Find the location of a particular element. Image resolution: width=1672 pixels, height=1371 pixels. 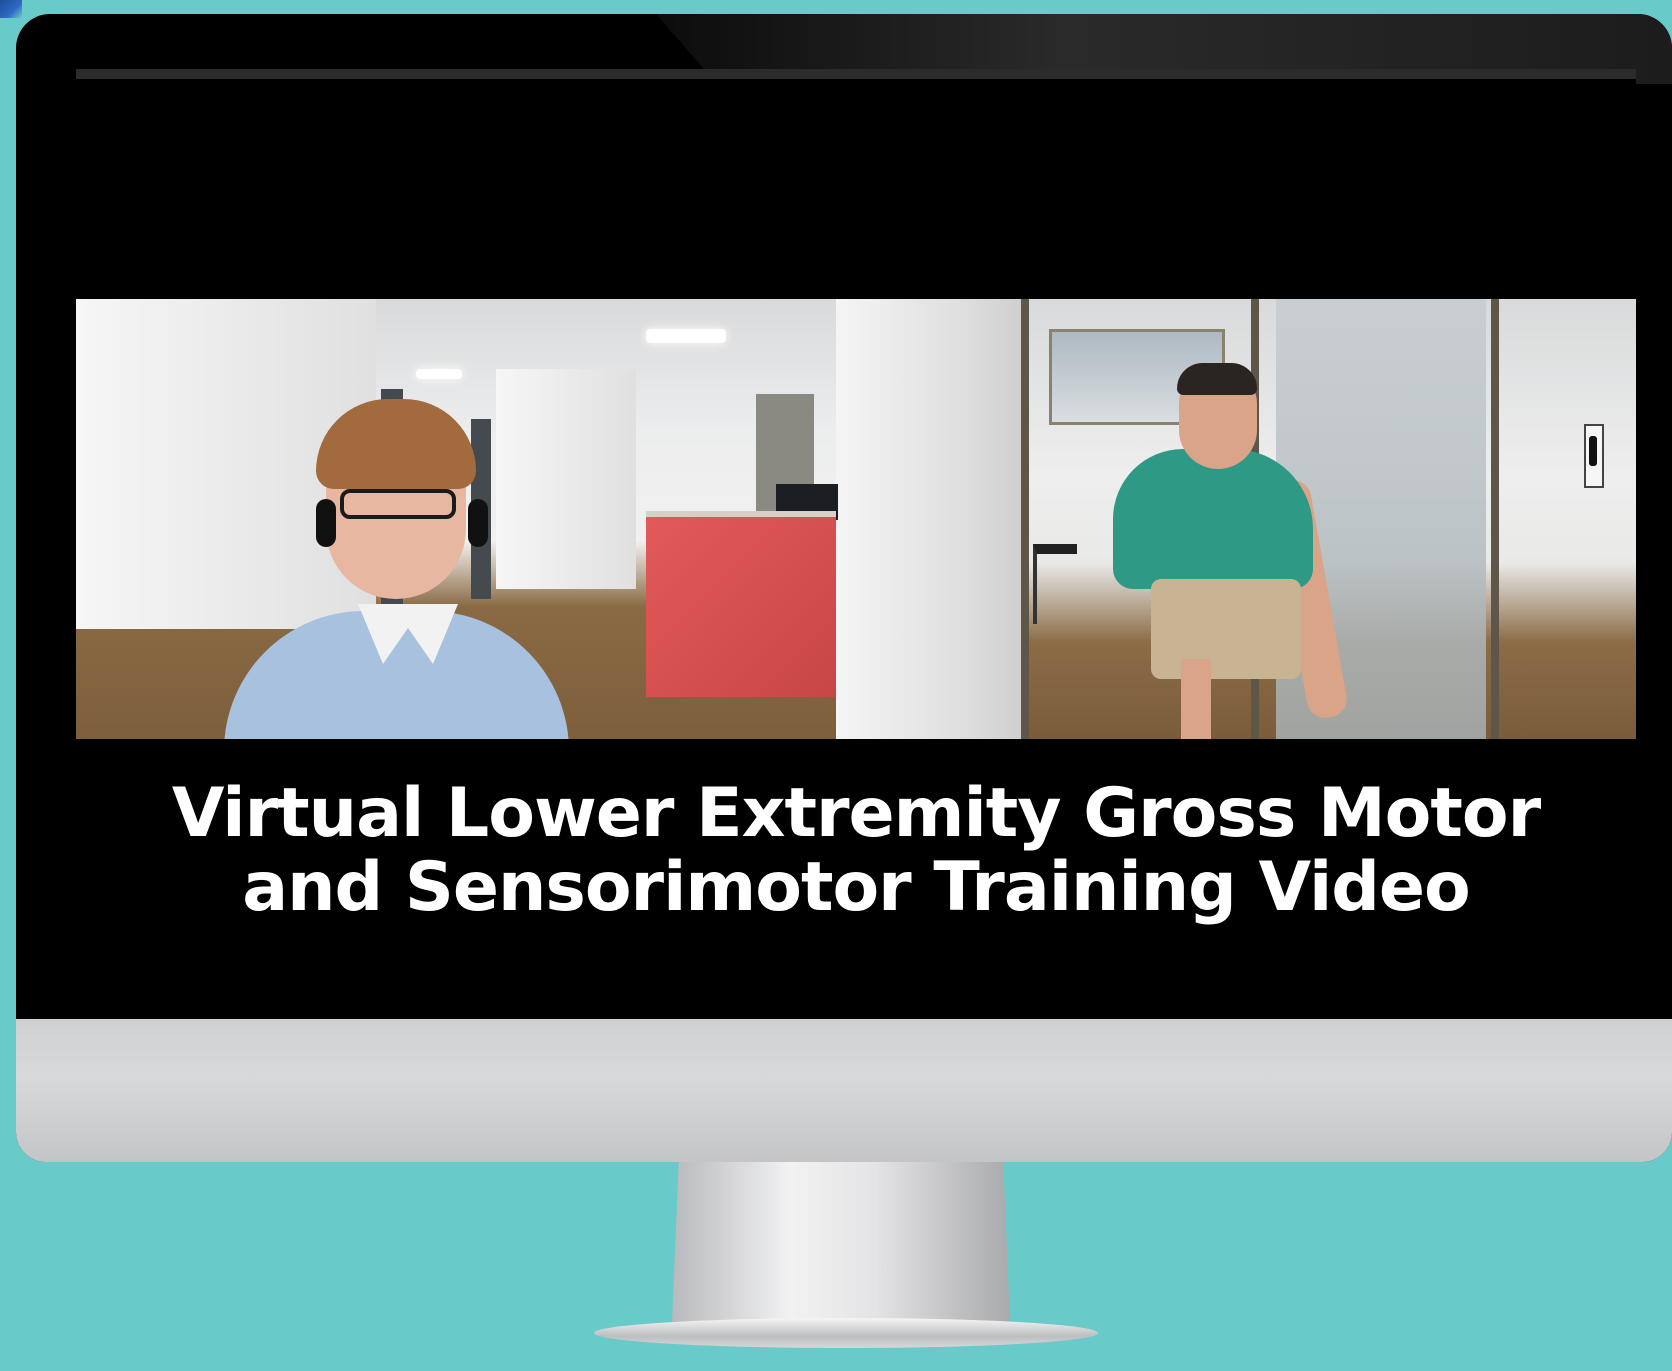

participant-right-hair is located at coordinates (1217, 379).